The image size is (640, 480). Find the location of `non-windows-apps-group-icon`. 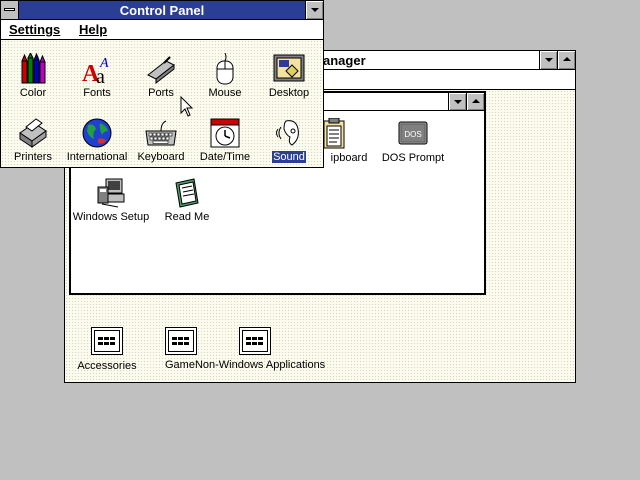

non-windows-apps-group-icon is located at coordinates (255, 341).